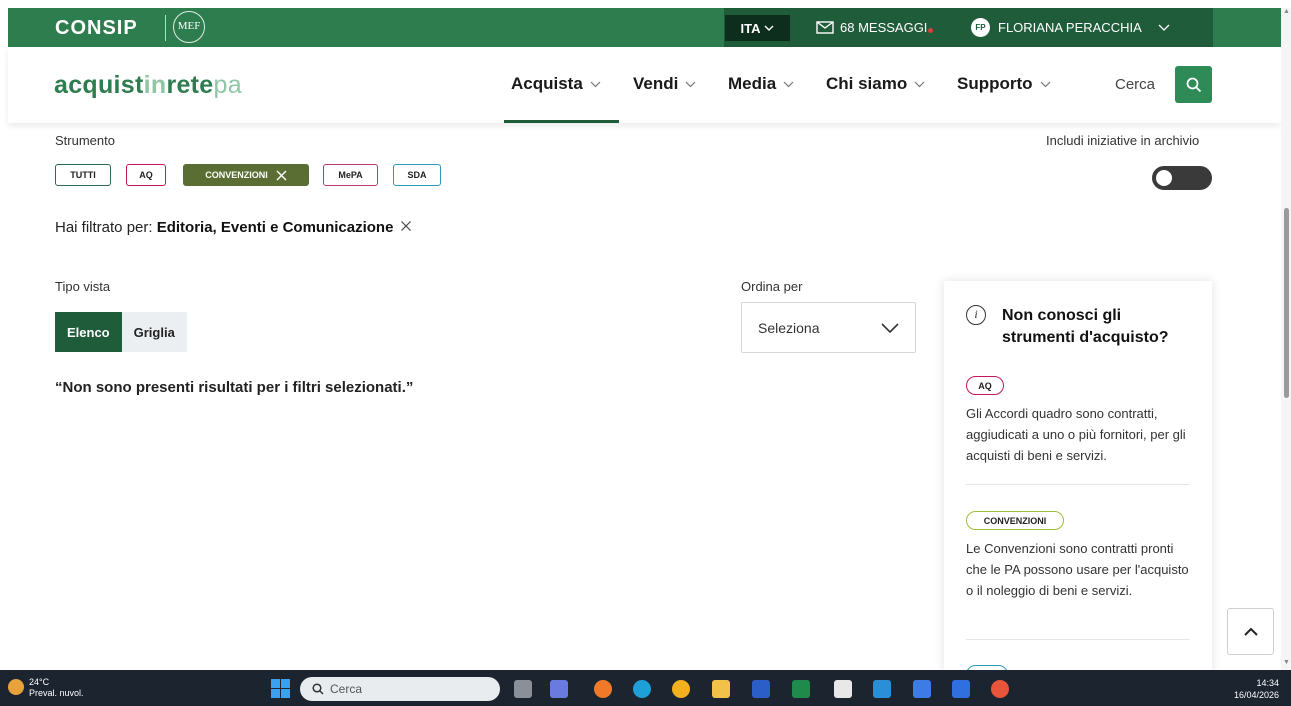 The height and width of the screenshot is (706, 1291). I want to click on convenzioni-badge: CONVENZIONI, so click(1015, 520).